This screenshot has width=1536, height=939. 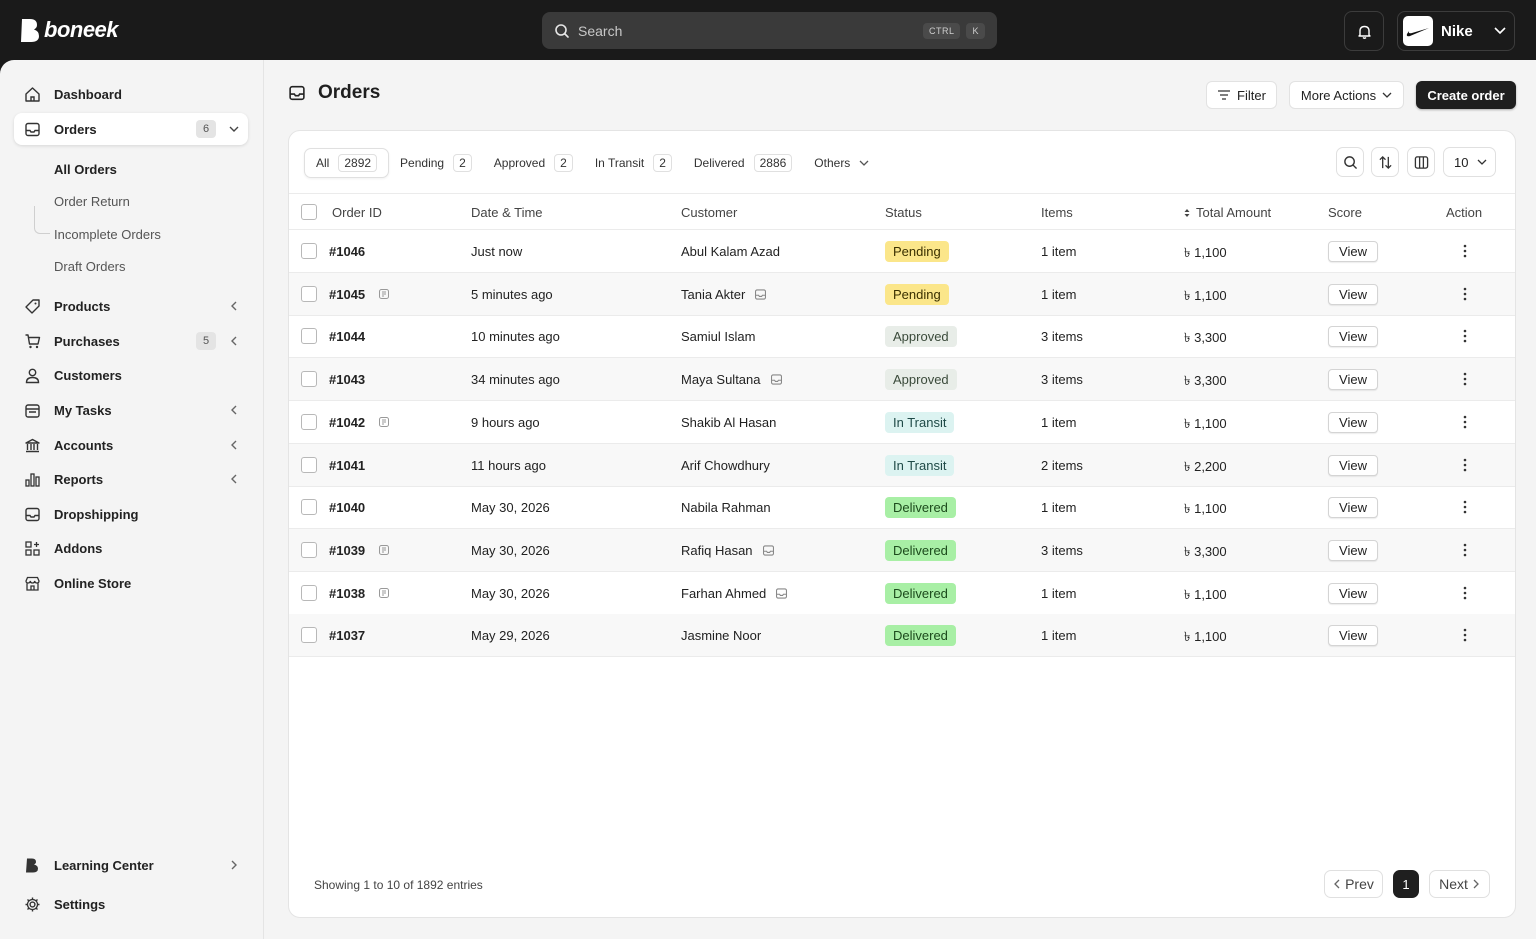 I want to click on order-id-cell: #1046, so click(x=347, y=251).